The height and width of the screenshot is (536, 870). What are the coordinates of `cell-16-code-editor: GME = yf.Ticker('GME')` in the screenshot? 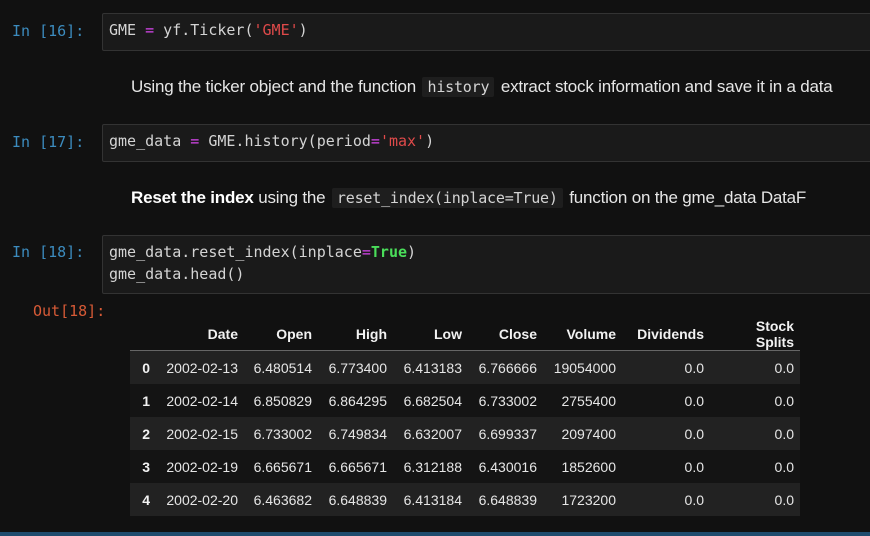 It's located at (486, 32).